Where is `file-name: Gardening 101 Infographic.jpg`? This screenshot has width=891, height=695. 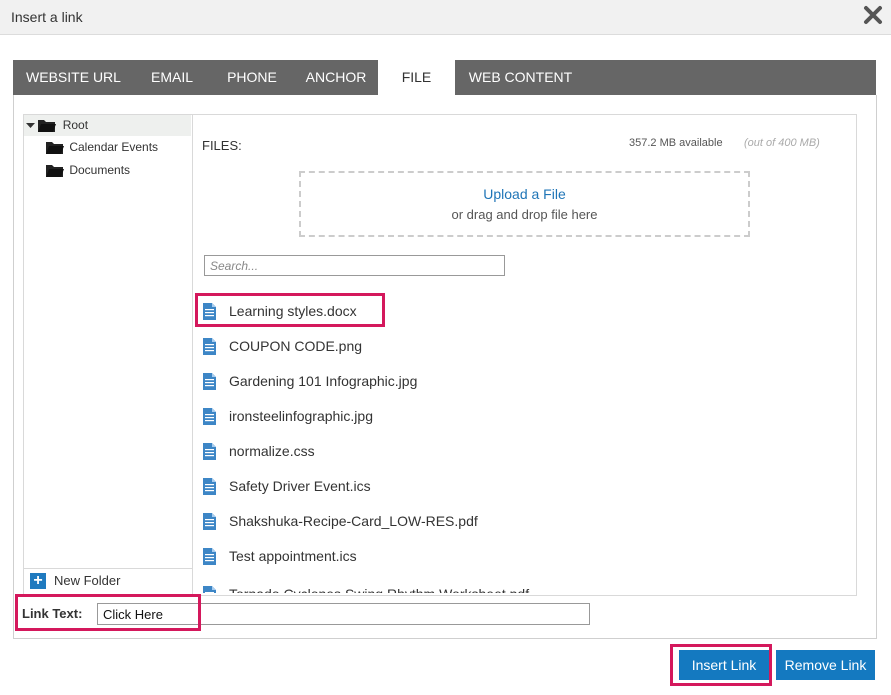
file-name: Gardening 101 Infographic.jpg is located at coordinates (323, 381).